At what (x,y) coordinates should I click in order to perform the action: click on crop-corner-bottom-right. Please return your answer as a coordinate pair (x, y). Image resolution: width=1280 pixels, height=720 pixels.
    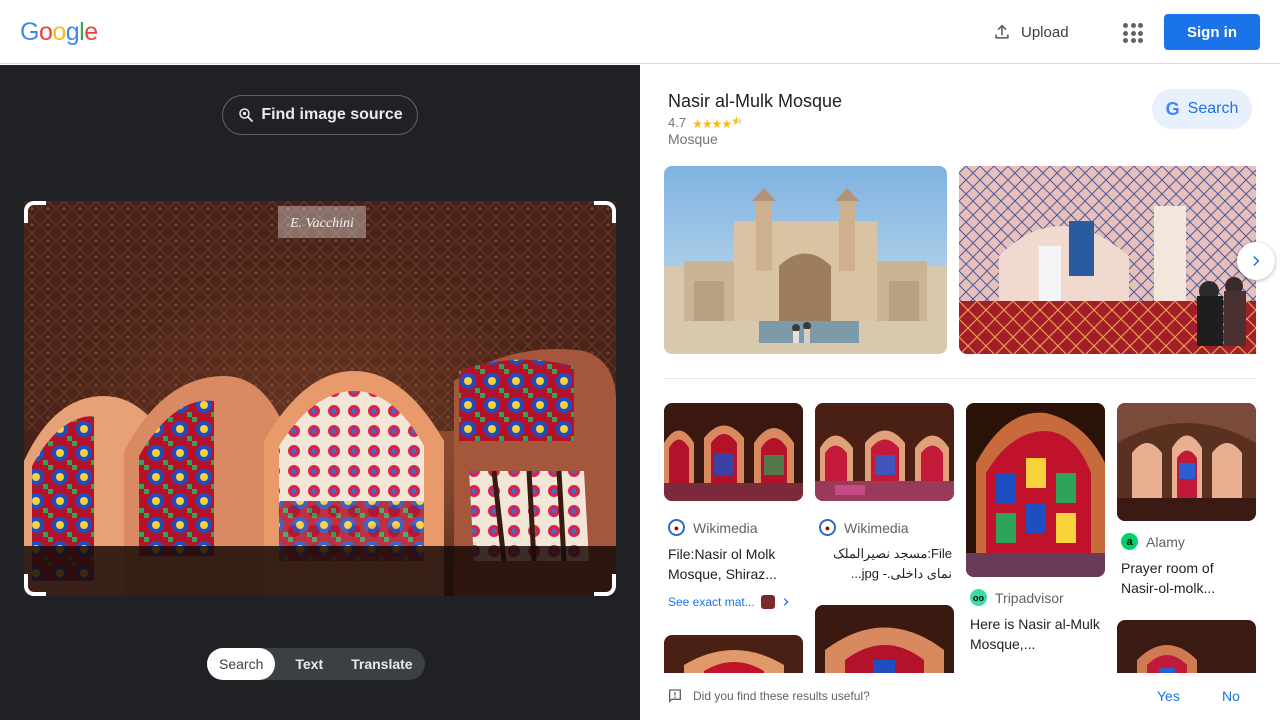
    Looking at the image, I should click on (605, 585).